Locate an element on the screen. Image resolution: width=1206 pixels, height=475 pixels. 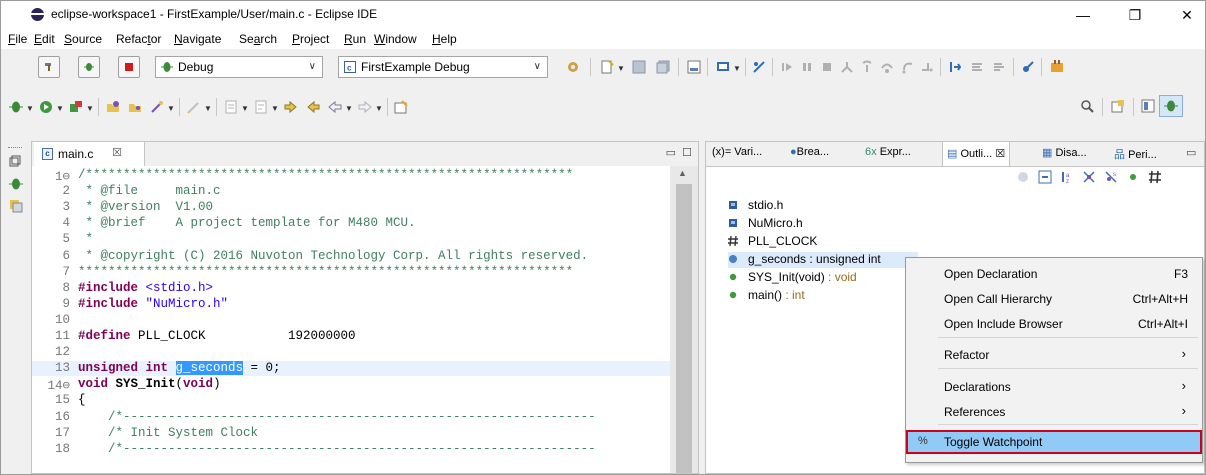
scrollbar-thumb is located at coordinates (684, 328).